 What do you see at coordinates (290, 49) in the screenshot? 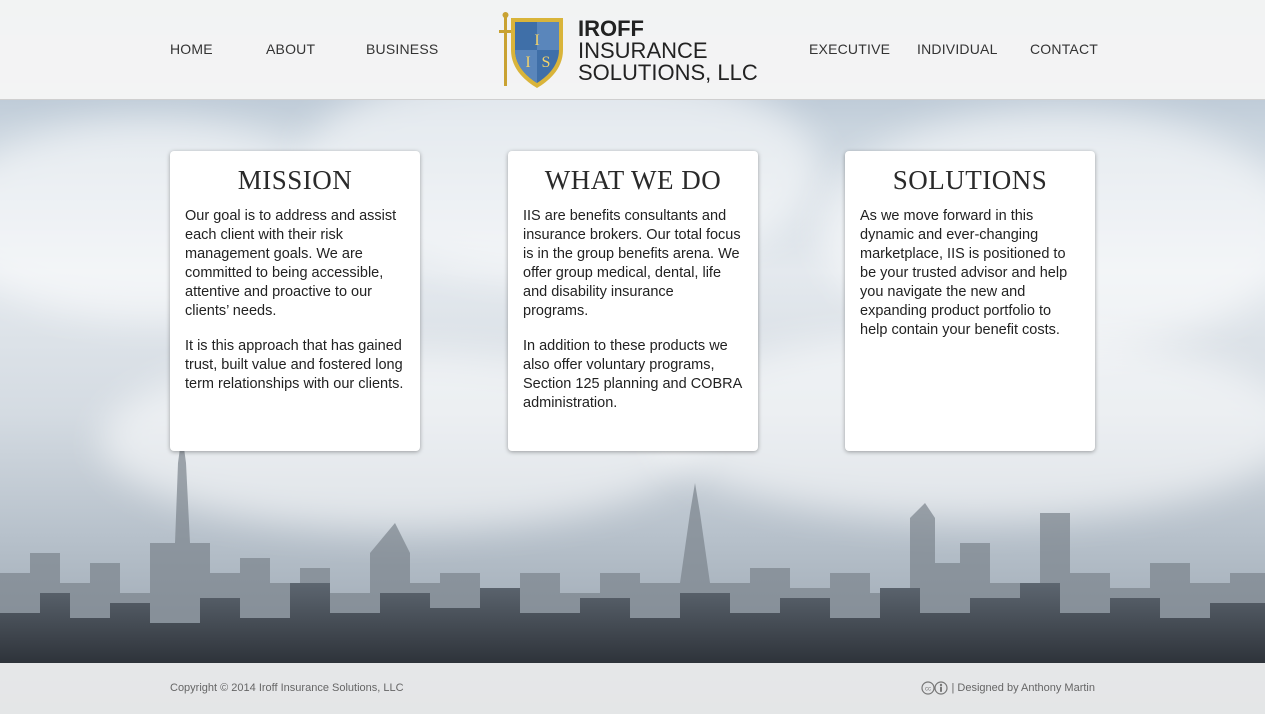
I see `nav-about-link: ABOUT` at bounding box center [290, 49].